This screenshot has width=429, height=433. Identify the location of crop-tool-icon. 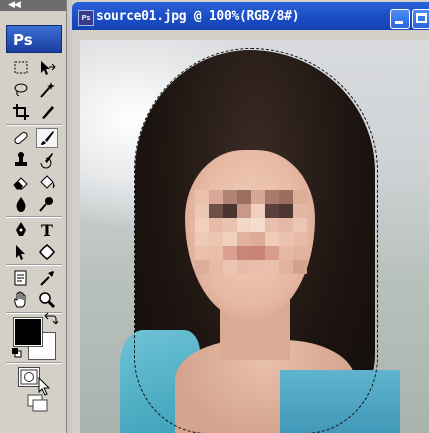
(21, 112).